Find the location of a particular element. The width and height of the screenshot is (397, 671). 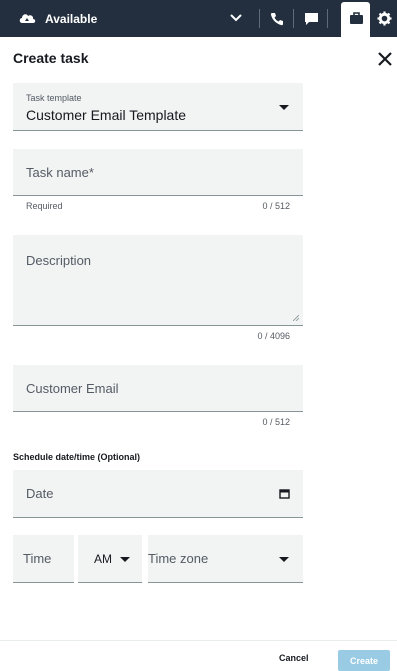

task-name-helper: Required is located at coordinates (44, 206).